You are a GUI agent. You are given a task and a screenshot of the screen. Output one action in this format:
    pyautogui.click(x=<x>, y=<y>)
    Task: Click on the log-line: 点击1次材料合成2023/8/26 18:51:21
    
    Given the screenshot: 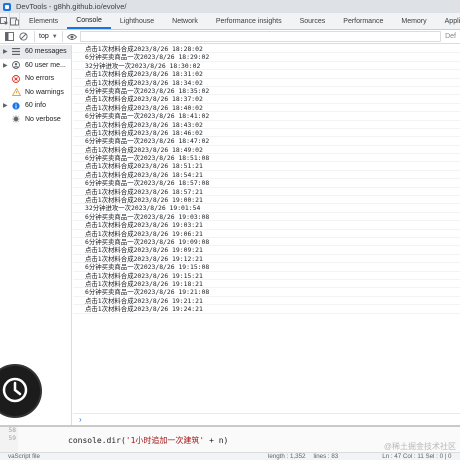 What is the action you would take?
    pyautogui.click(x=266, y=166)
    